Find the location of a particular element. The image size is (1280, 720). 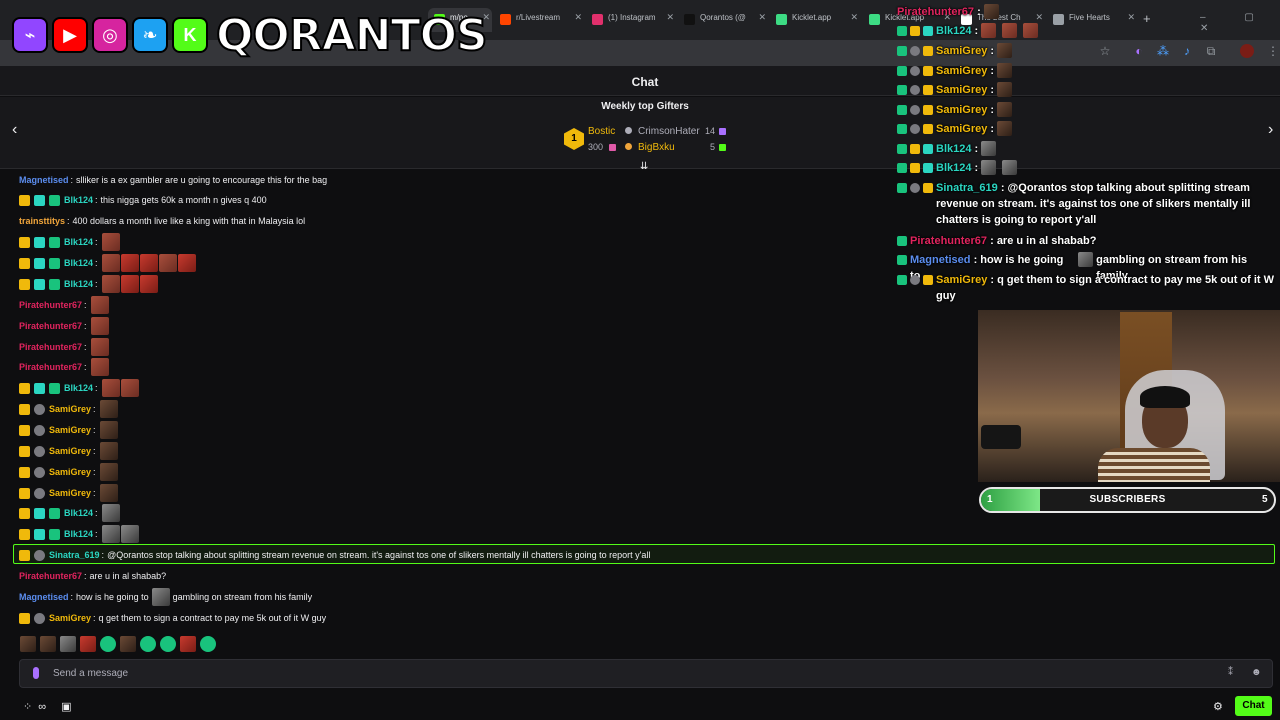

browser-tab: r/Livestream ✕ is located at coordinates (539, 20).